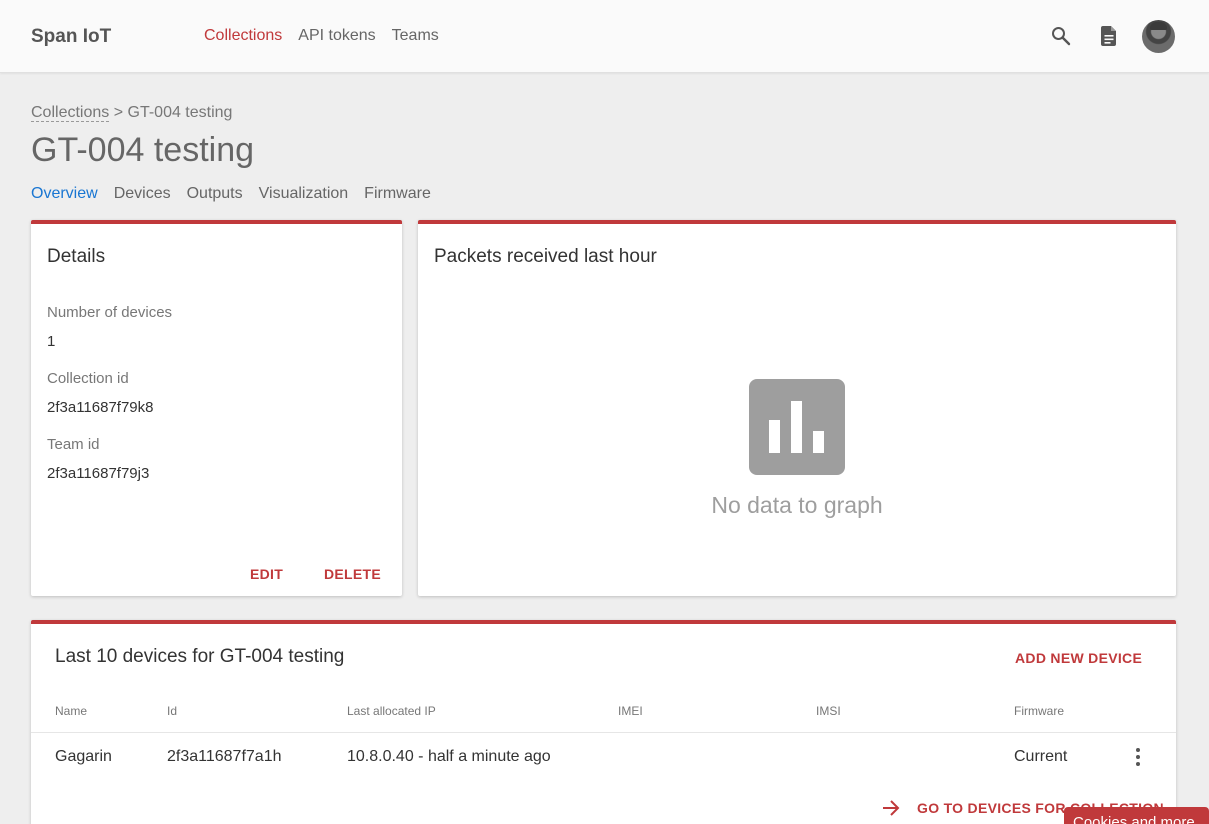 This screenshot has width=1209, height=824. Describe the element at coordinates (110, 312) in the screenshot. I see `number-of-devices-label: Number of devices` at that location.